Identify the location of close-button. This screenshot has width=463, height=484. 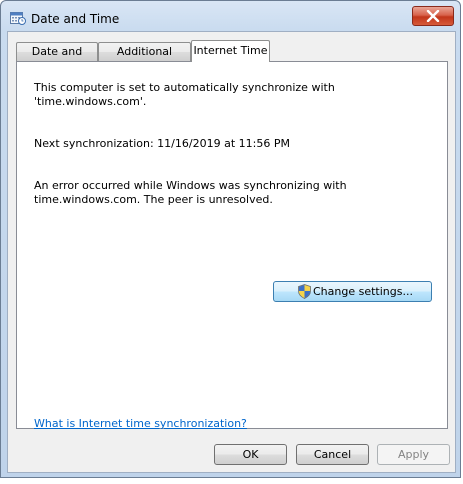
(433, 16).